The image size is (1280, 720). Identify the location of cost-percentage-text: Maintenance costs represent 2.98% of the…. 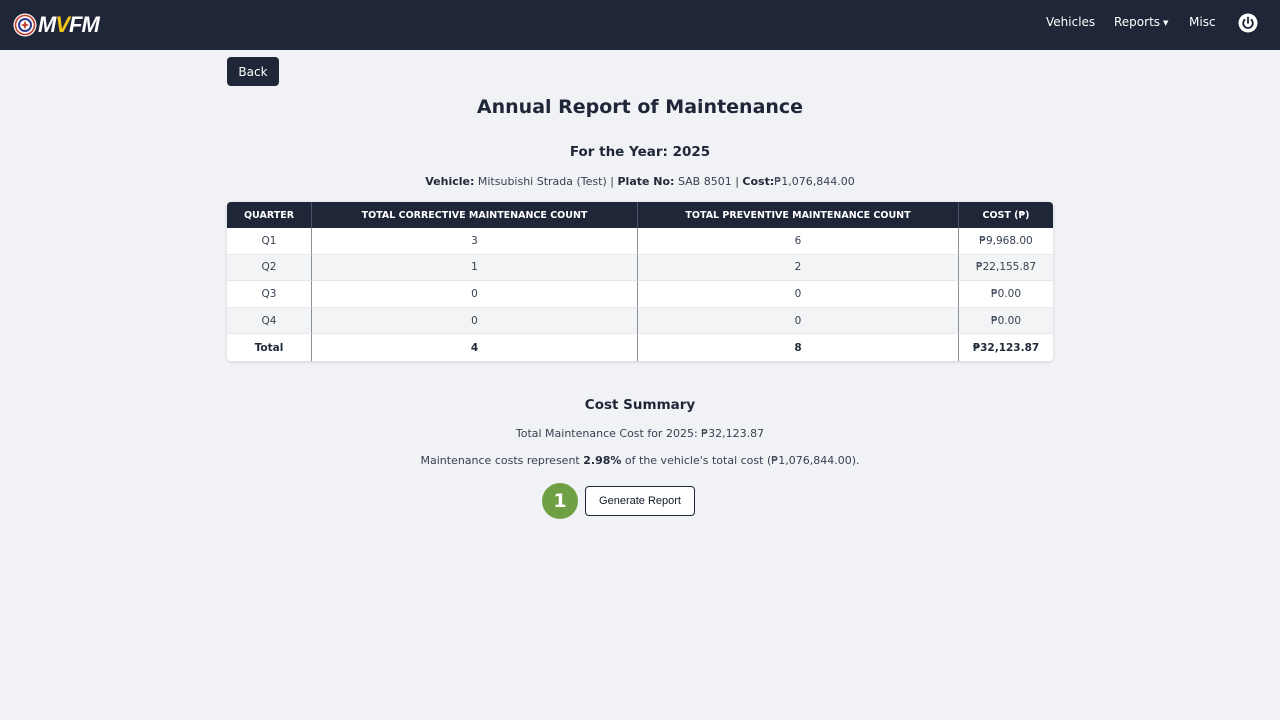
(640, 460).